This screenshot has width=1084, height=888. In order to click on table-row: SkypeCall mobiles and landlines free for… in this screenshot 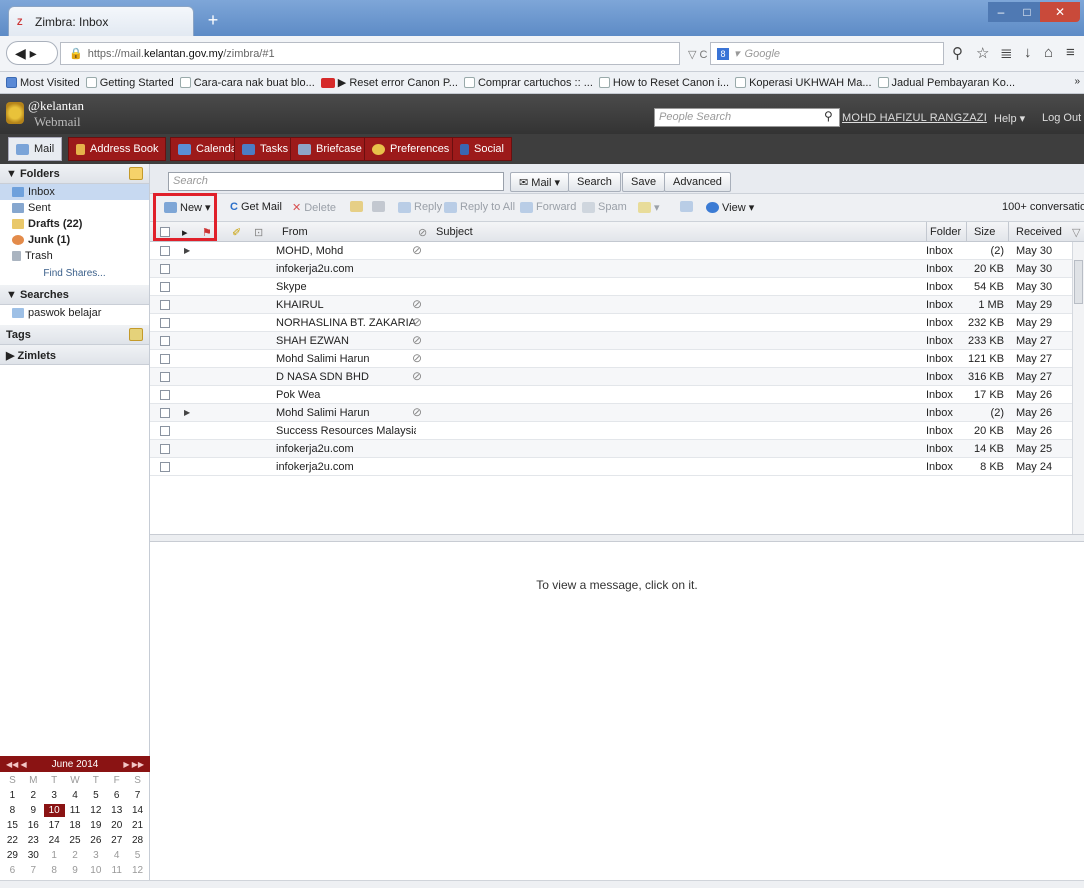, I will do `click(611, 287)`.